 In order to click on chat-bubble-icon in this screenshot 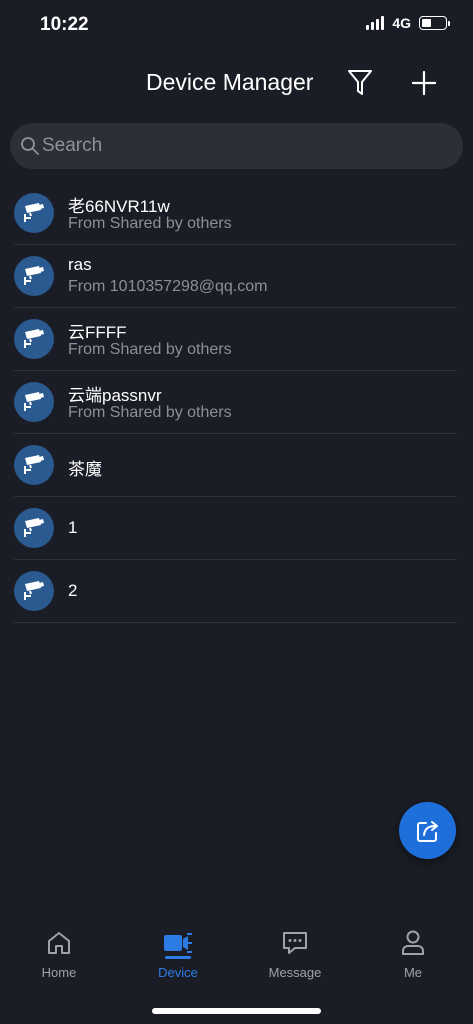, I will do `click(295, 943)`.